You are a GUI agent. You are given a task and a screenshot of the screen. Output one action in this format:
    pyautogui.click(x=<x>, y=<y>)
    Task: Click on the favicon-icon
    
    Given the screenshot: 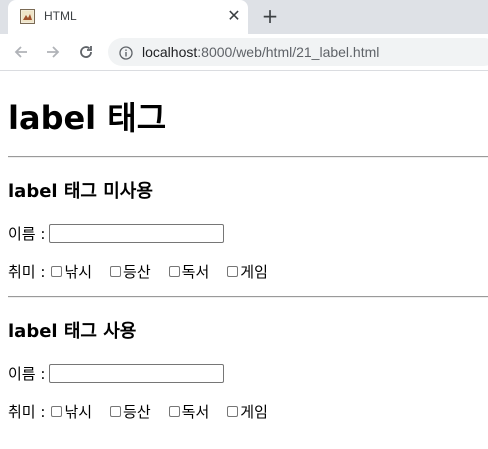 What is the action you would take?
    pyautogui.click(x=27, y=16)
    